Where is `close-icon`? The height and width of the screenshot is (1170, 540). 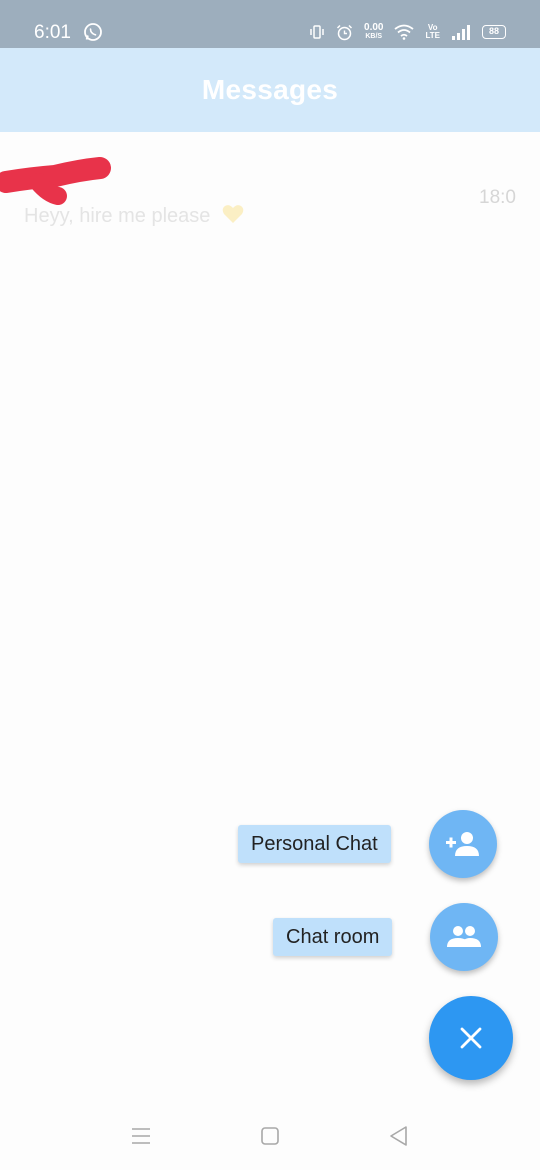 close-icon is located at coordinates (471, 1038).